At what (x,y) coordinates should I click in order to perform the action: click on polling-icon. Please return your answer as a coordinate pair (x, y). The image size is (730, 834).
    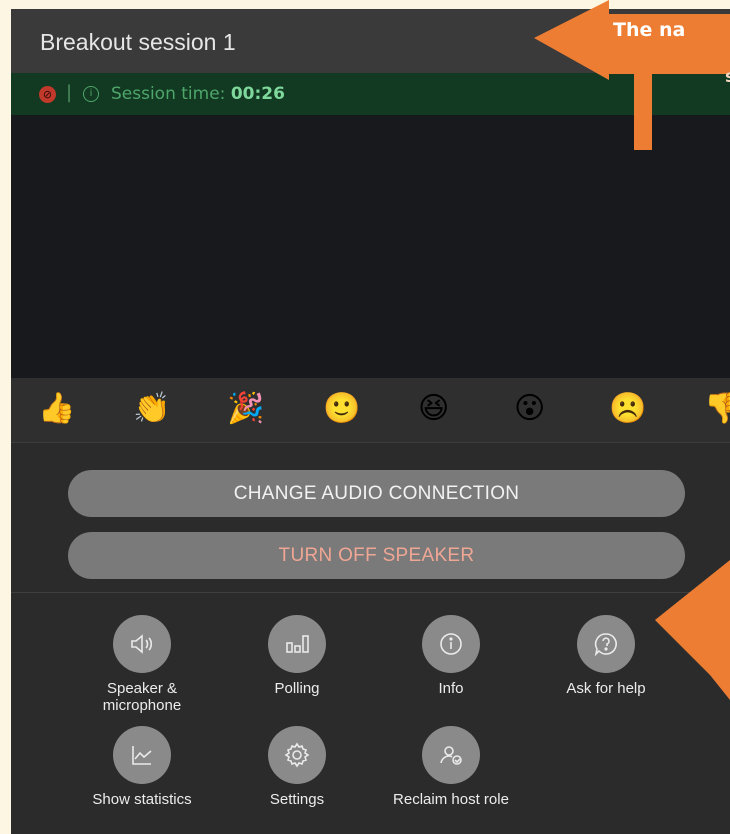
    Looking at the image, I should click on (297, 644).